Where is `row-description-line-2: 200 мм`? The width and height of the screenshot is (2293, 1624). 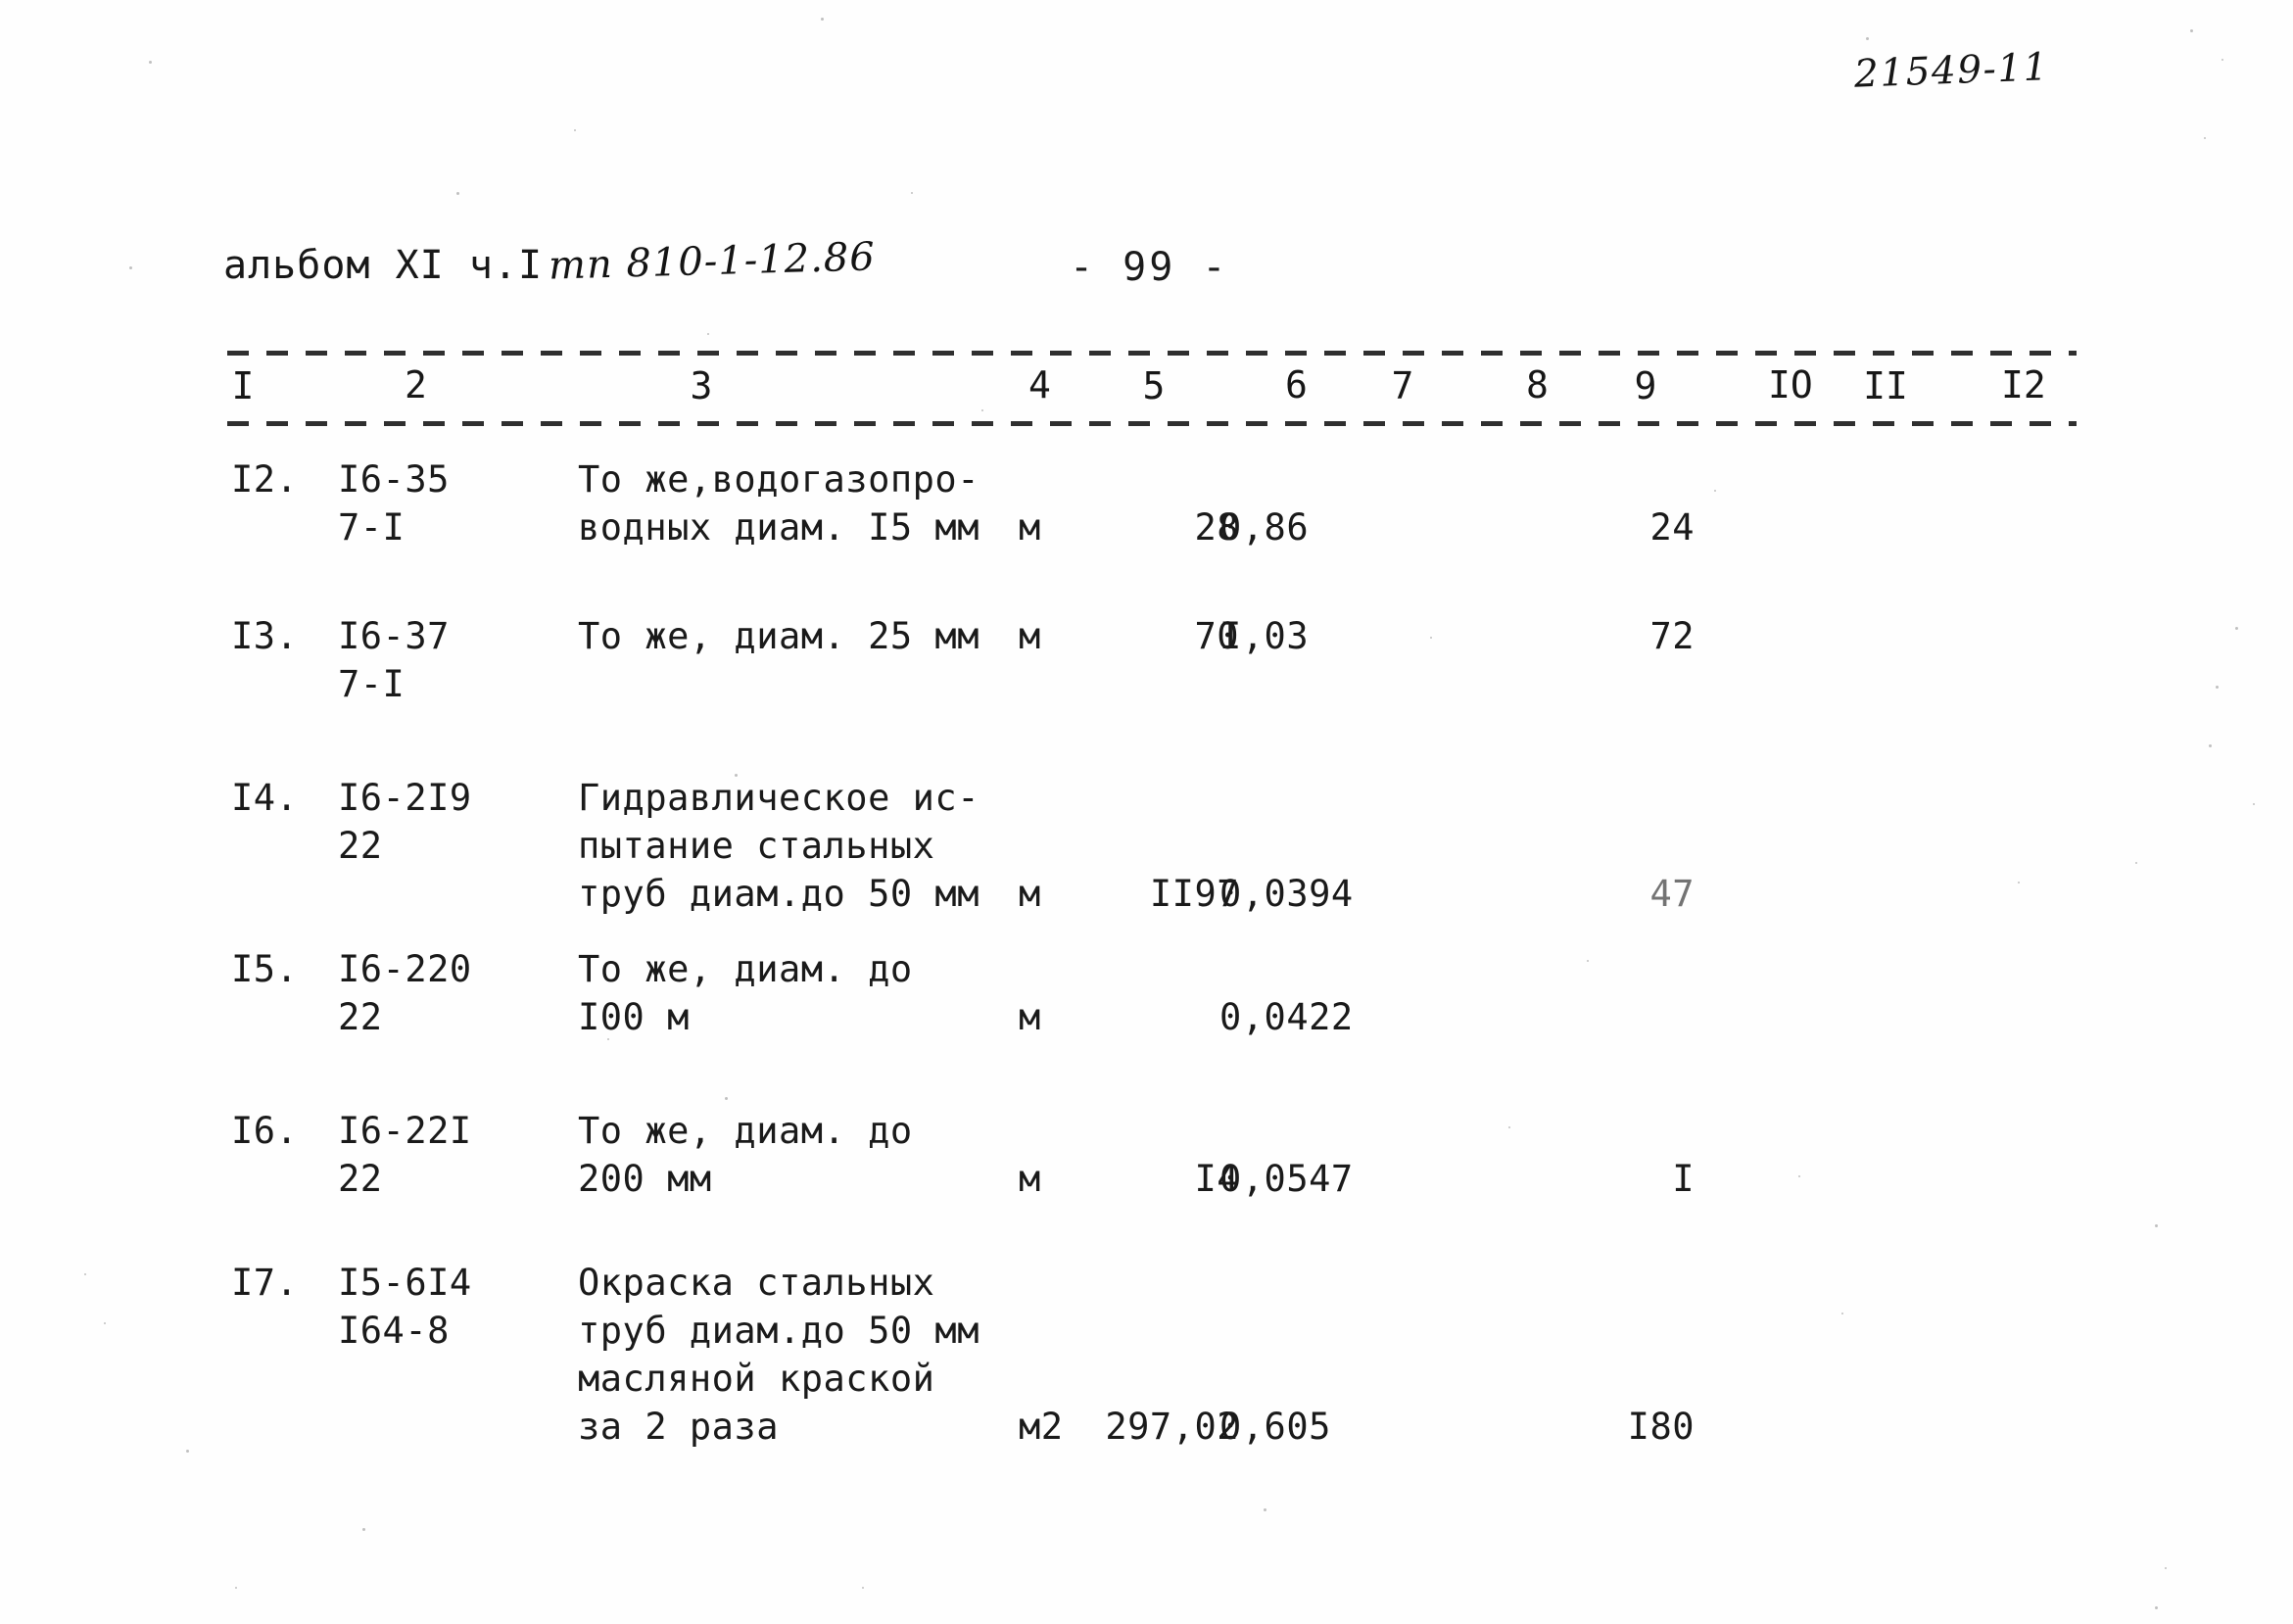 row-description-line-2: 200 мм is located at coordinates (645, 1179).